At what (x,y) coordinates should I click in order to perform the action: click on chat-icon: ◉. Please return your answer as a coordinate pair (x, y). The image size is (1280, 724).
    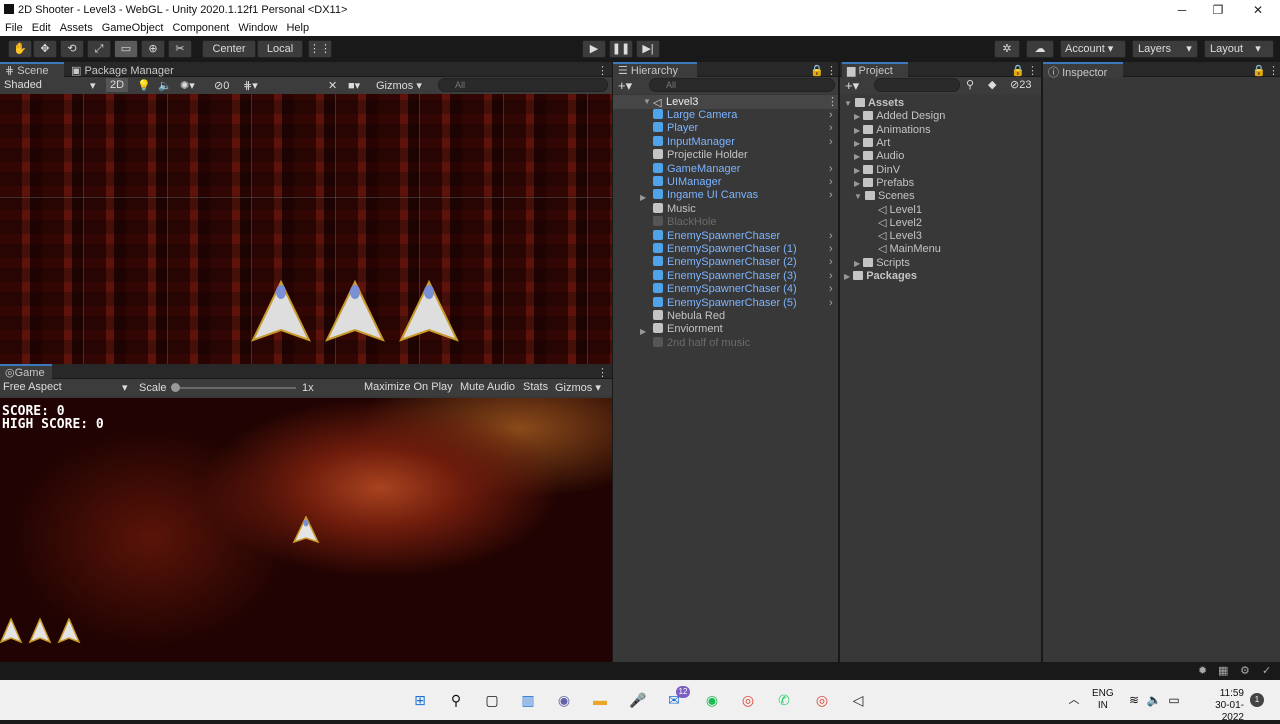
    Looking at the image, I should click on (564, 700).